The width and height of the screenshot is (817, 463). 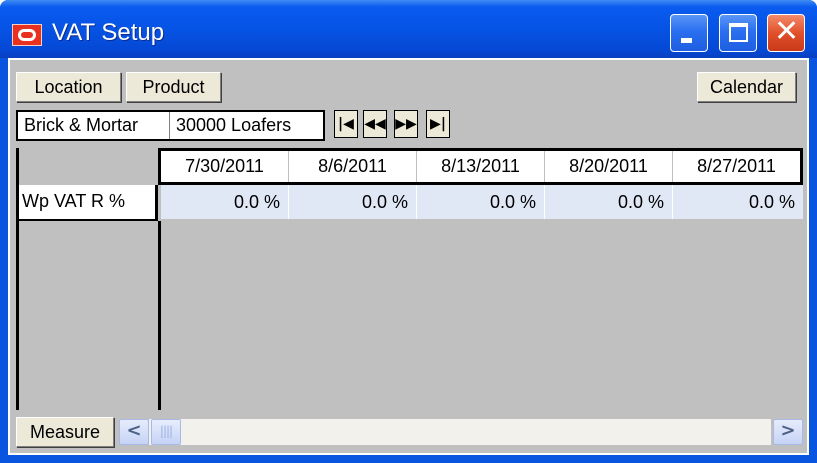 I want to click on table-row: 0.0 % 0.0 % 0.0 % 0.0 % 0.0 %, so click(x=482, y=202).